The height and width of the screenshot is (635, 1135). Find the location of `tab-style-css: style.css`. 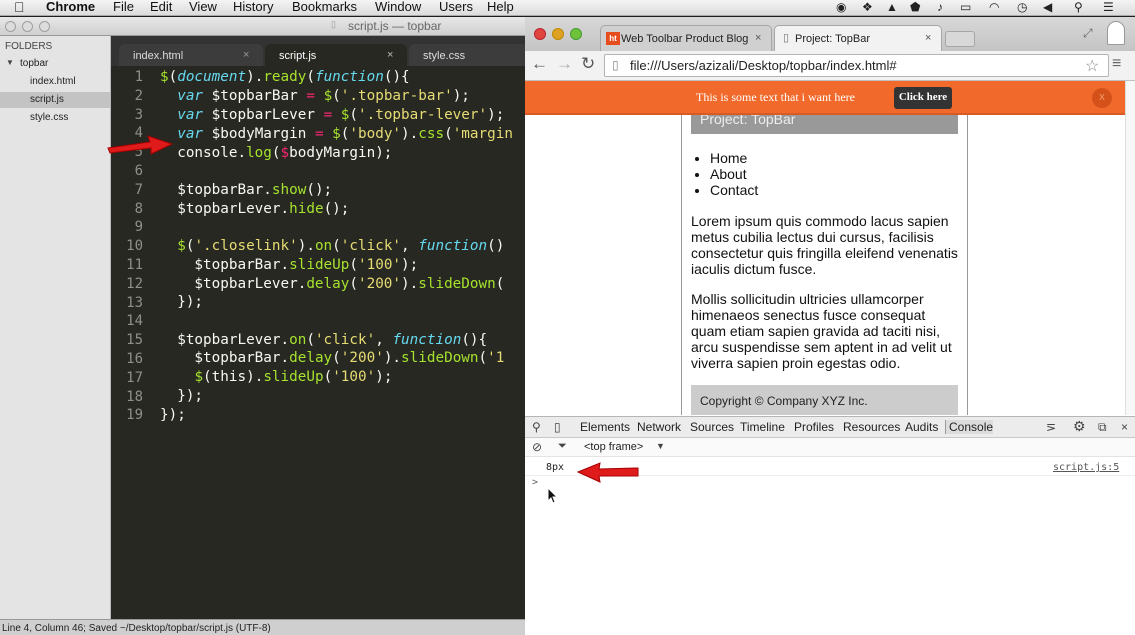

tab-style-css: style.css is located at coordinates (469, 55).